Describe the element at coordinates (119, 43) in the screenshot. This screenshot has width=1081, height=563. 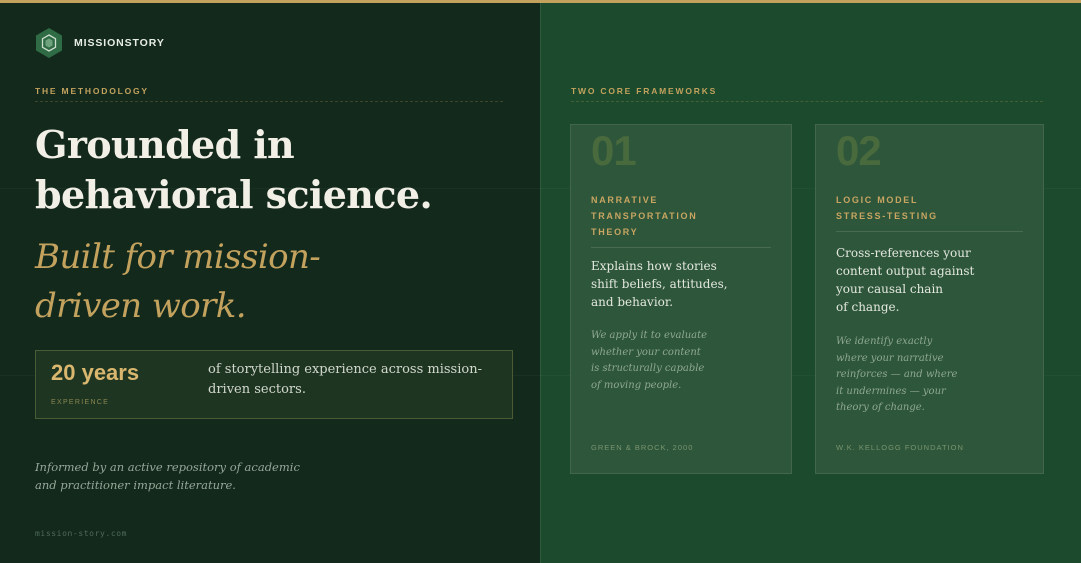
I see `brand-name: MISSIONSTORY` at that location.